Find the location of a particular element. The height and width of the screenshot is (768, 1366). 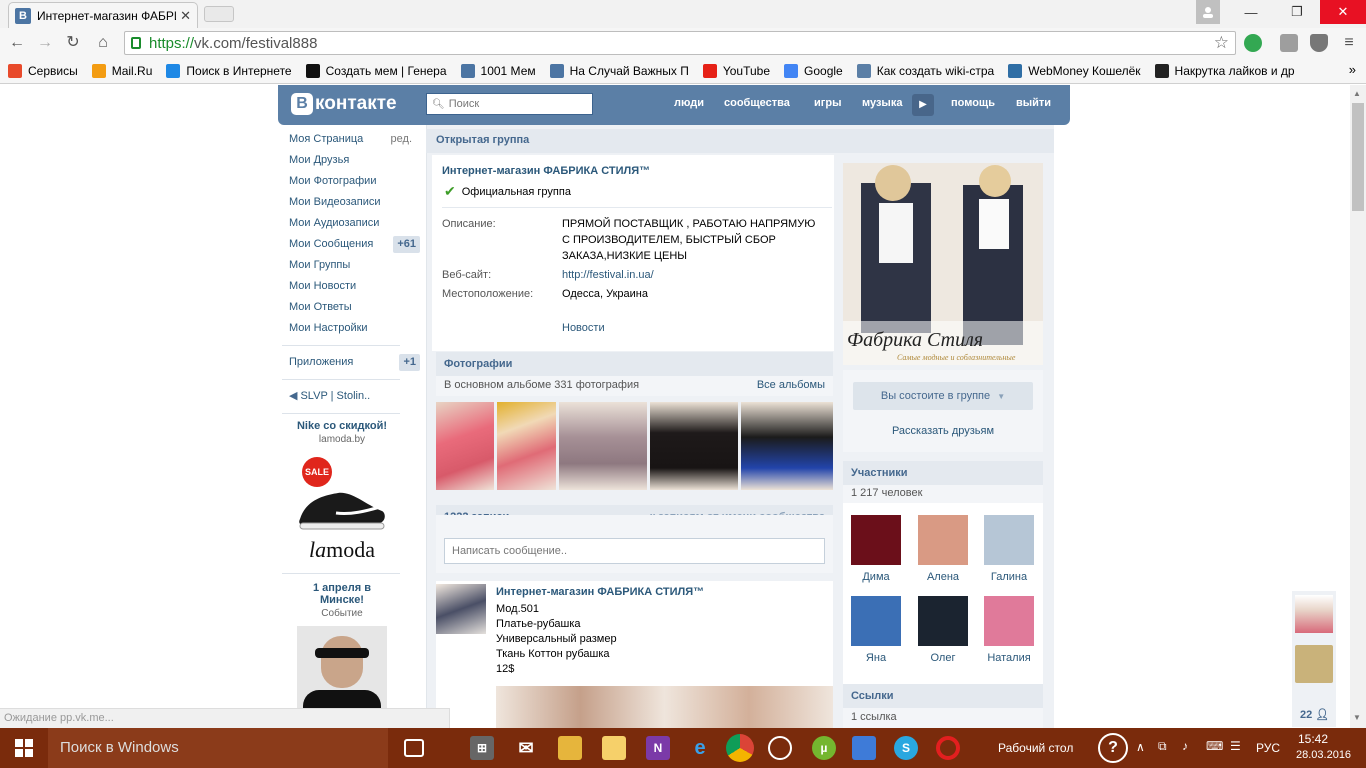

sidebar-item: Мои Группы is located at coordinates (350, 265).